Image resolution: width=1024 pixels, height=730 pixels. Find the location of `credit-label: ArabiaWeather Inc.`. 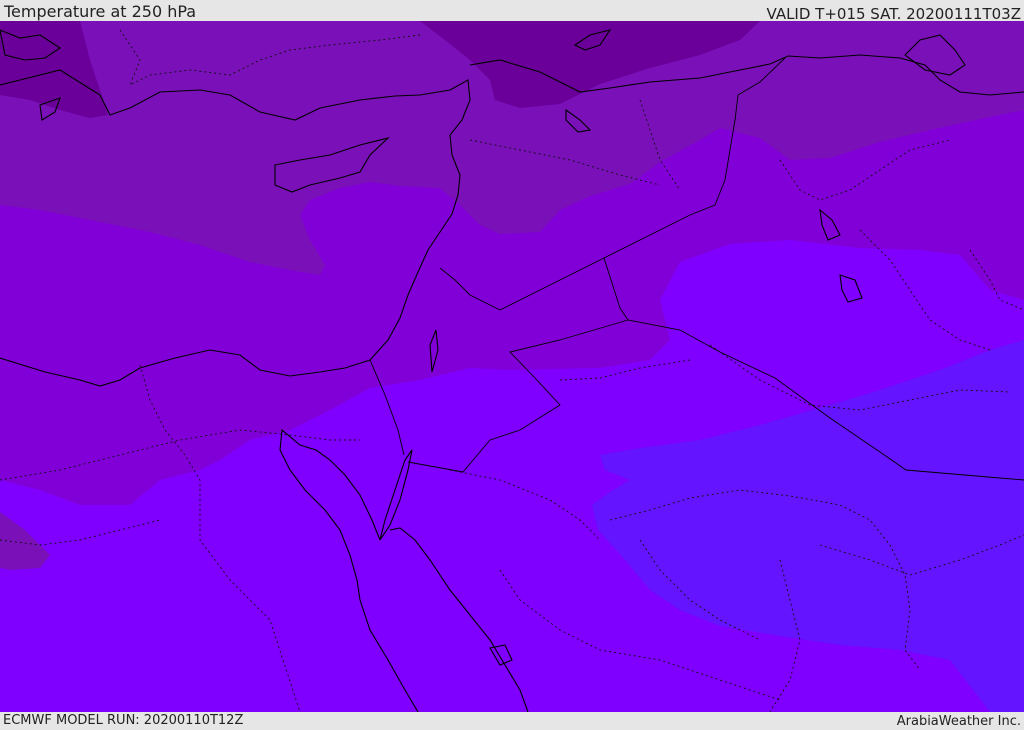

credit-label: ArabiaWeather Inc. is located at coordinates (958, 721).